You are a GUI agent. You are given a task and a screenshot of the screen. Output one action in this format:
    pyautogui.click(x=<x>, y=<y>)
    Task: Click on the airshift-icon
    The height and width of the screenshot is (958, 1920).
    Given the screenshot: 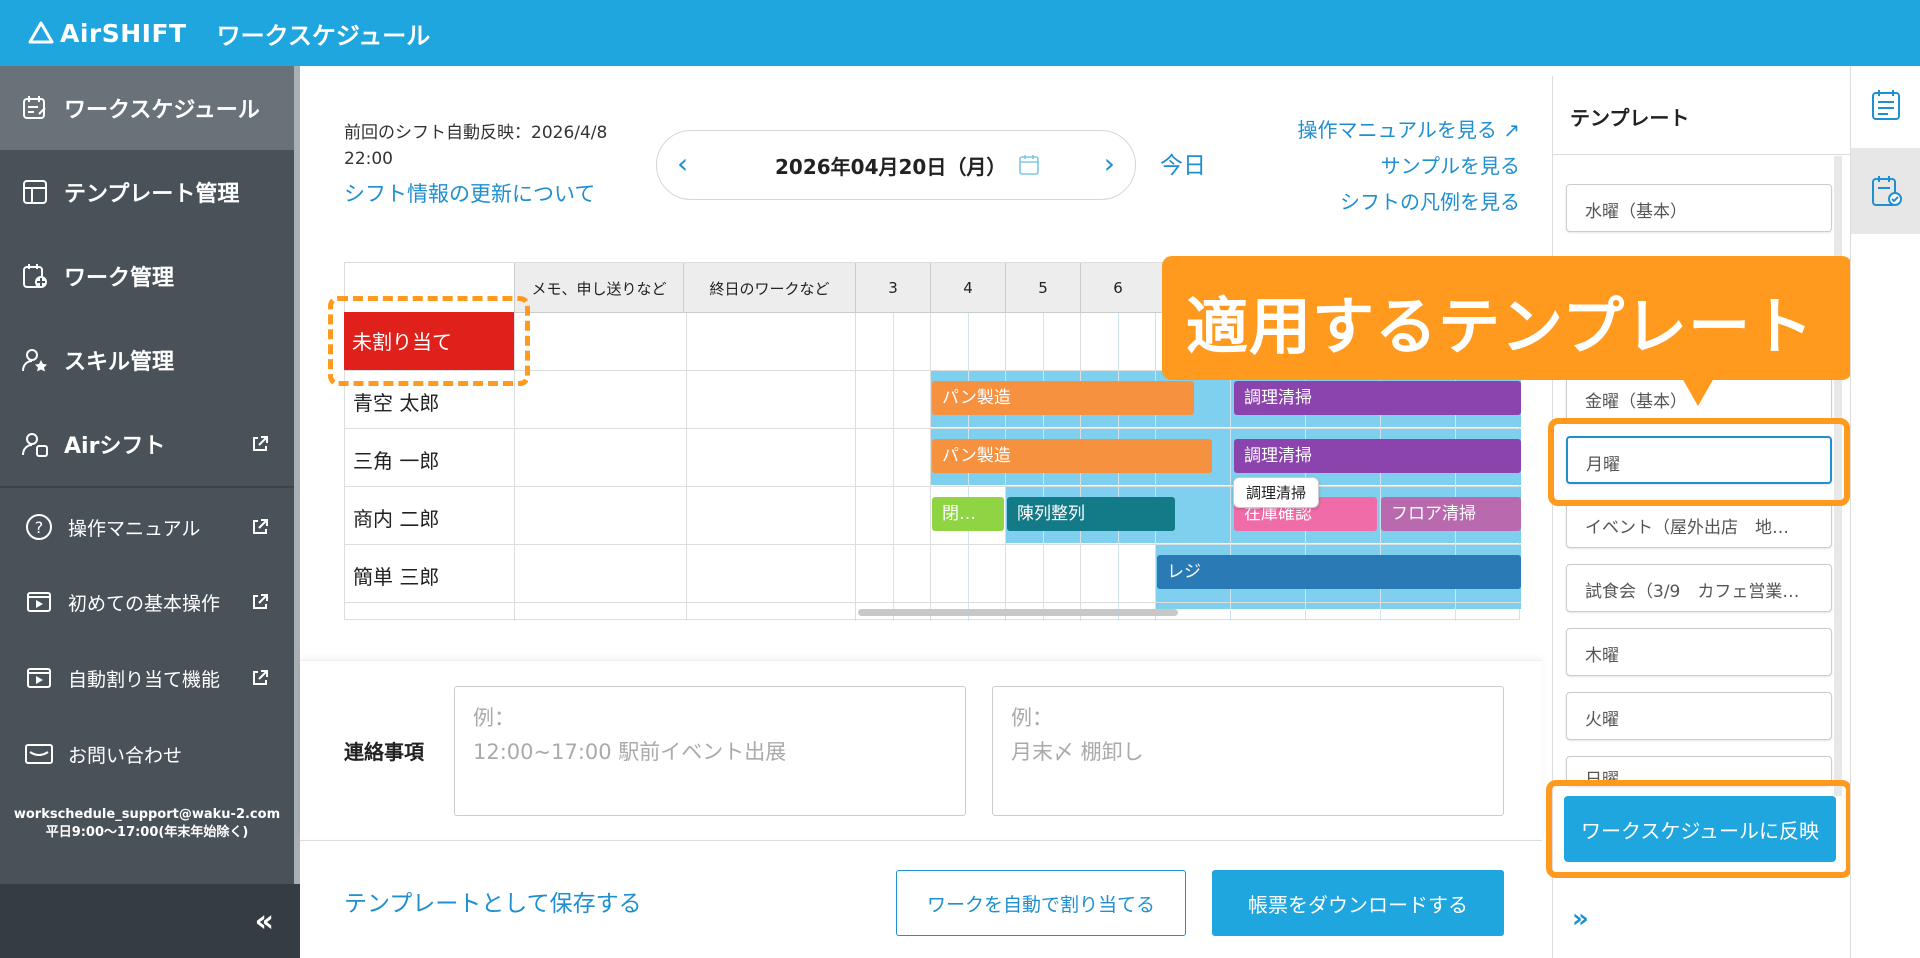 What is the action you would take?
    pyautogui.click(x=35, y=444)
    